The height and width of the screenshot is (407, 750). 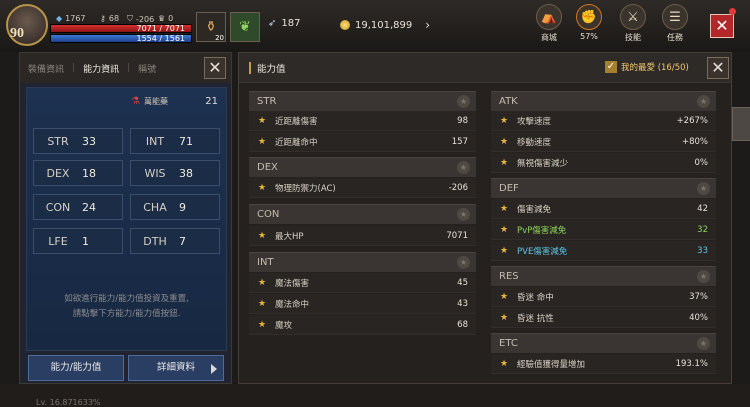 I want to click on potion-icon: ⚱, so click(x=211, y=27).